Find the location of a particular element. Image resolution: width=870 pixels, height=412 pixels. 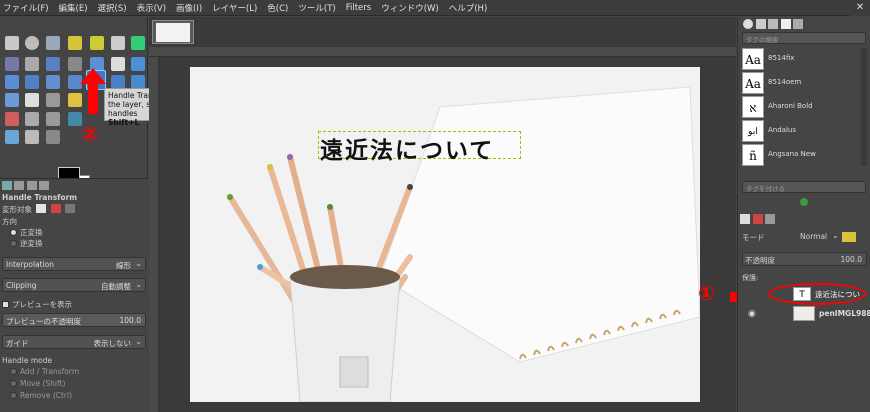

font-tag-search-input: タグの検索 is located at coordinates (804, 38).